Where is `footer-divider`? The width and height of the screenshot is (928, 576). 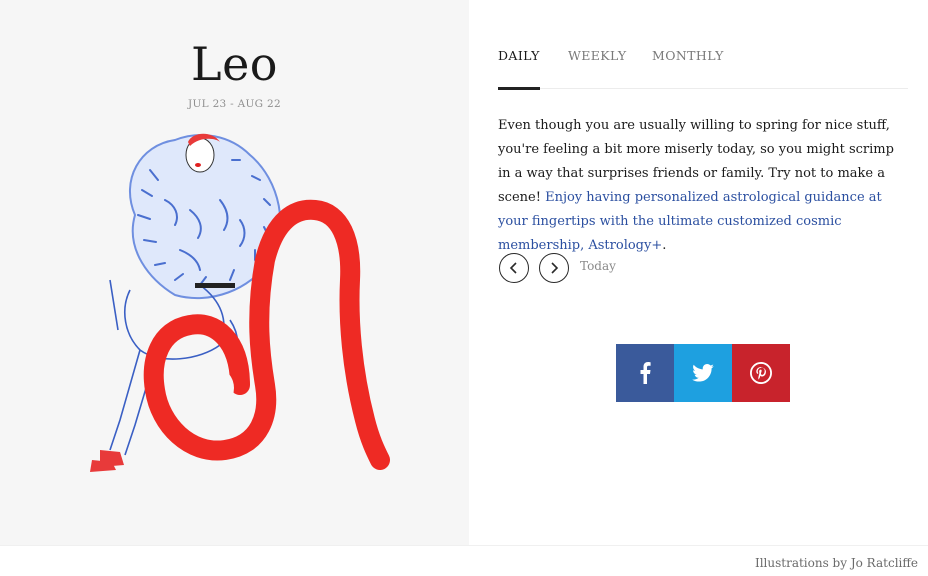 footer-divider is located at coordinates (464, 545).